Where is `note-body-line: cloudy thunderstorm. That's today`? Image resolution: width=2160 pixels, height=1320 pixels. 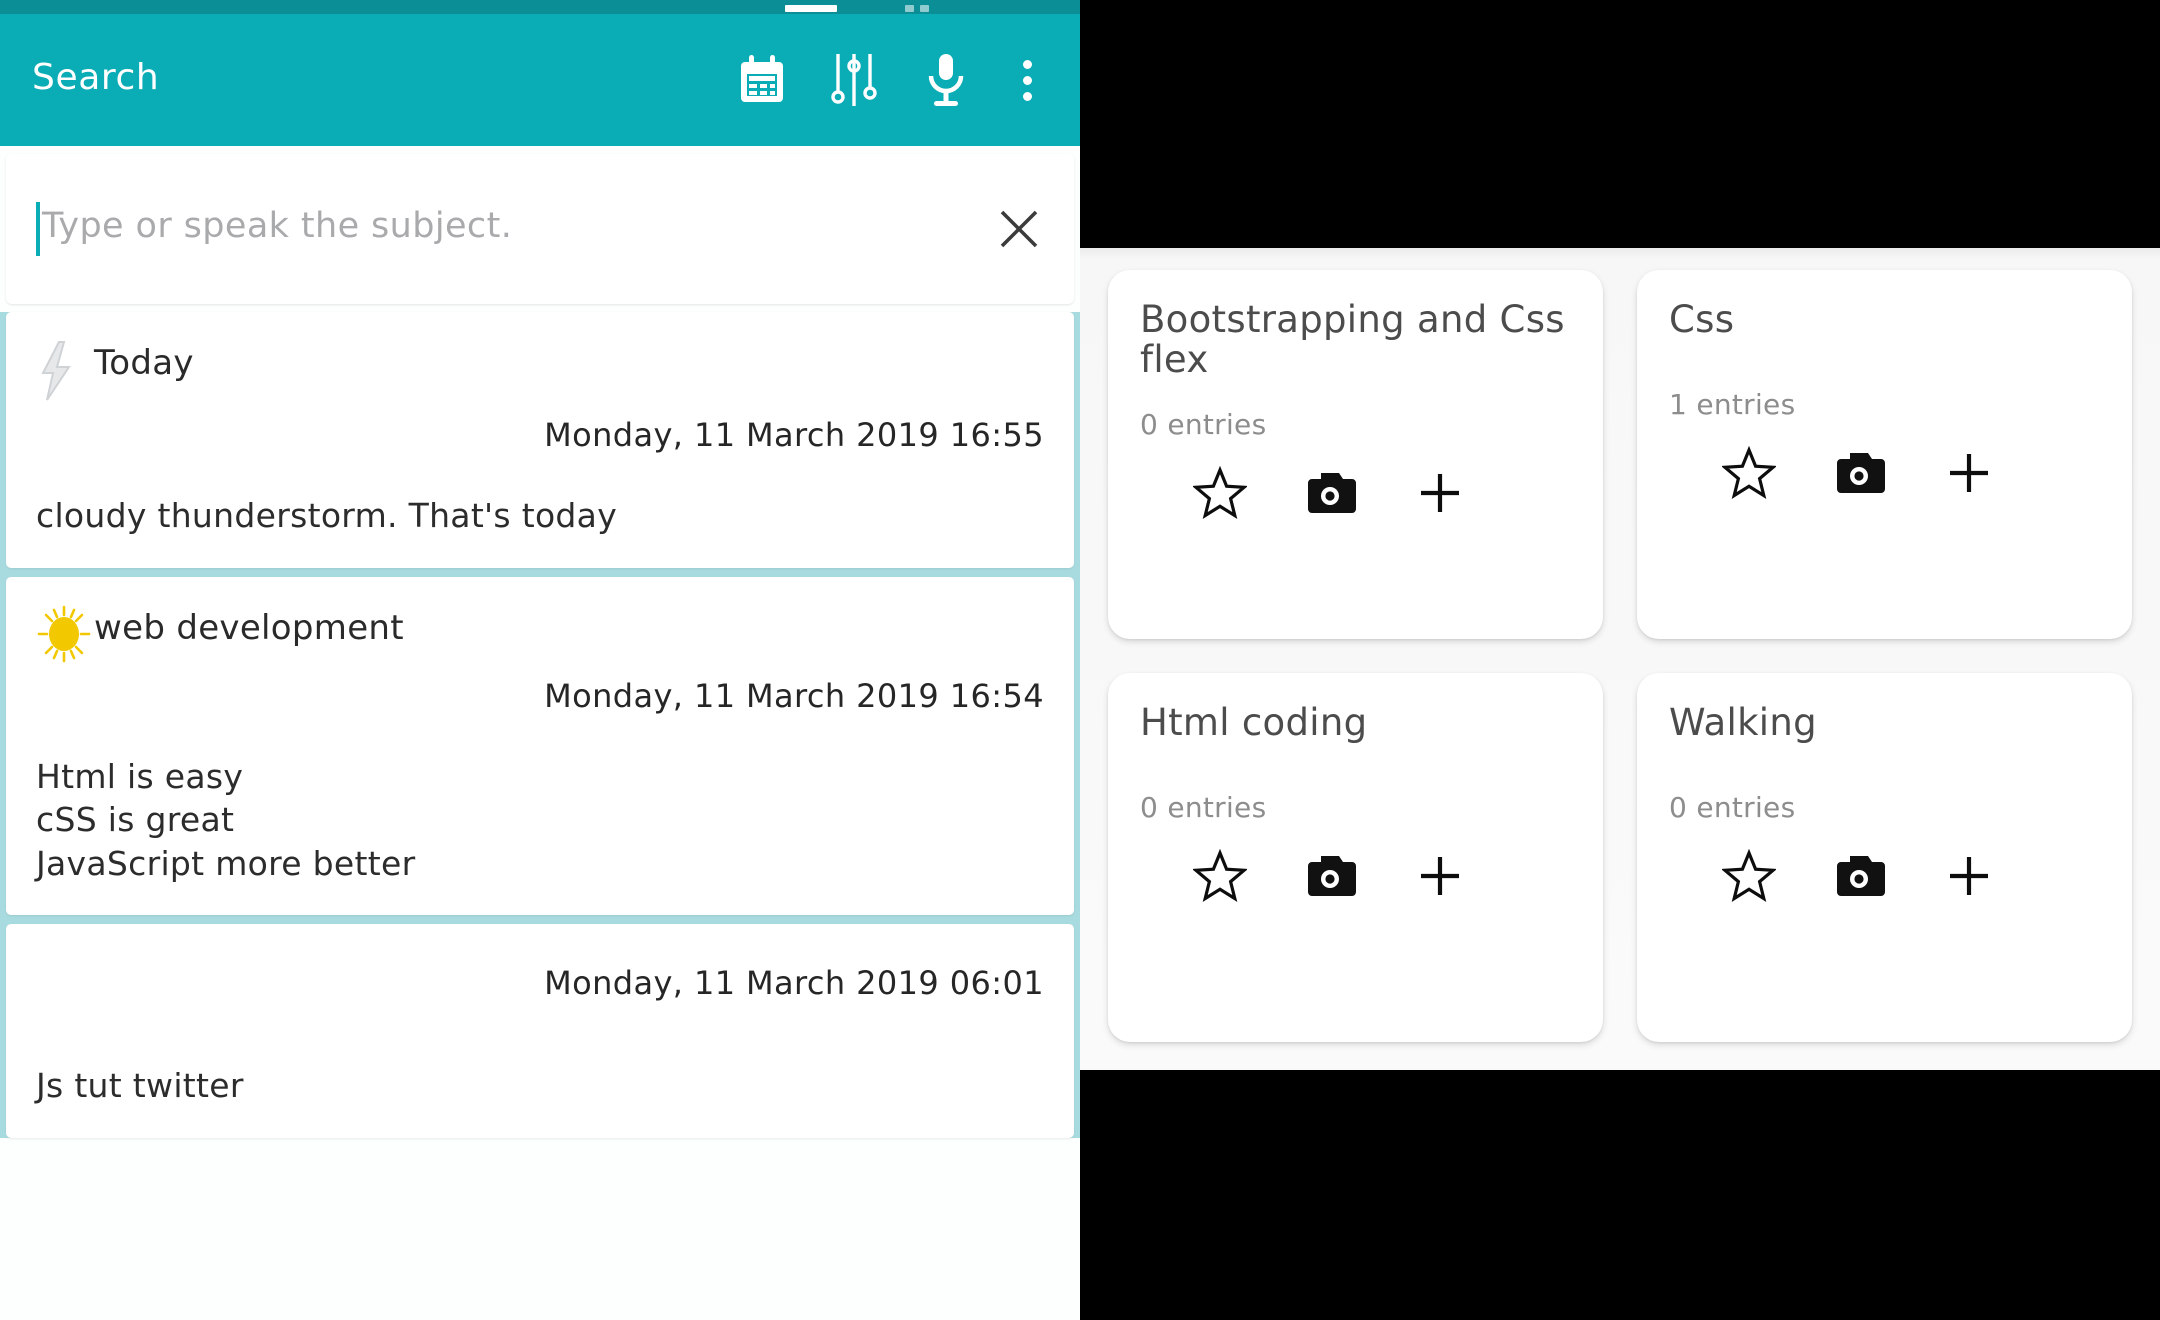
note-body-line: cloudy thunderstorm. That's today is located at coordinates (327, 515).